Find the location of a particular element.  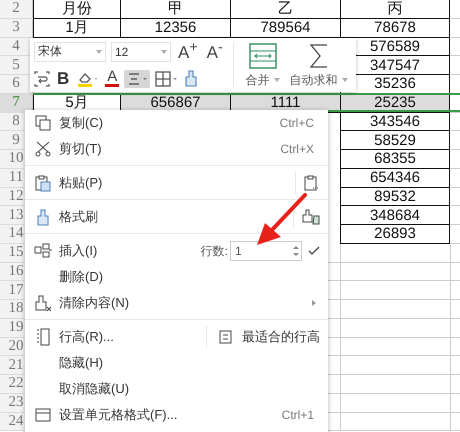

table-cell: 343546 is located at coordinates (395, 122).